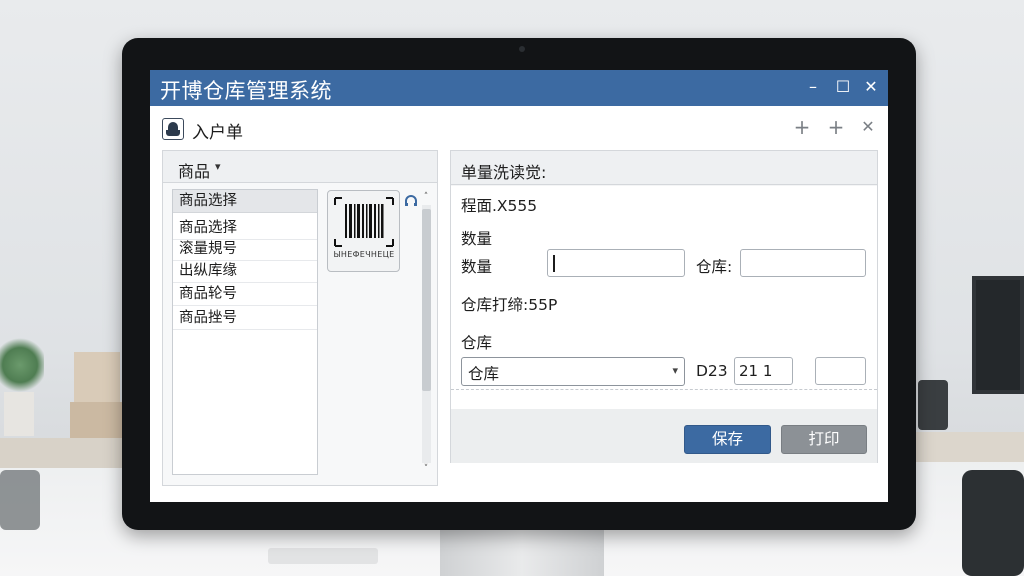 This screenshot has height=576, width=1024. Describe the element at coordinates (824, 439) in the screenshot. I see `print-button: 打印` at that location.